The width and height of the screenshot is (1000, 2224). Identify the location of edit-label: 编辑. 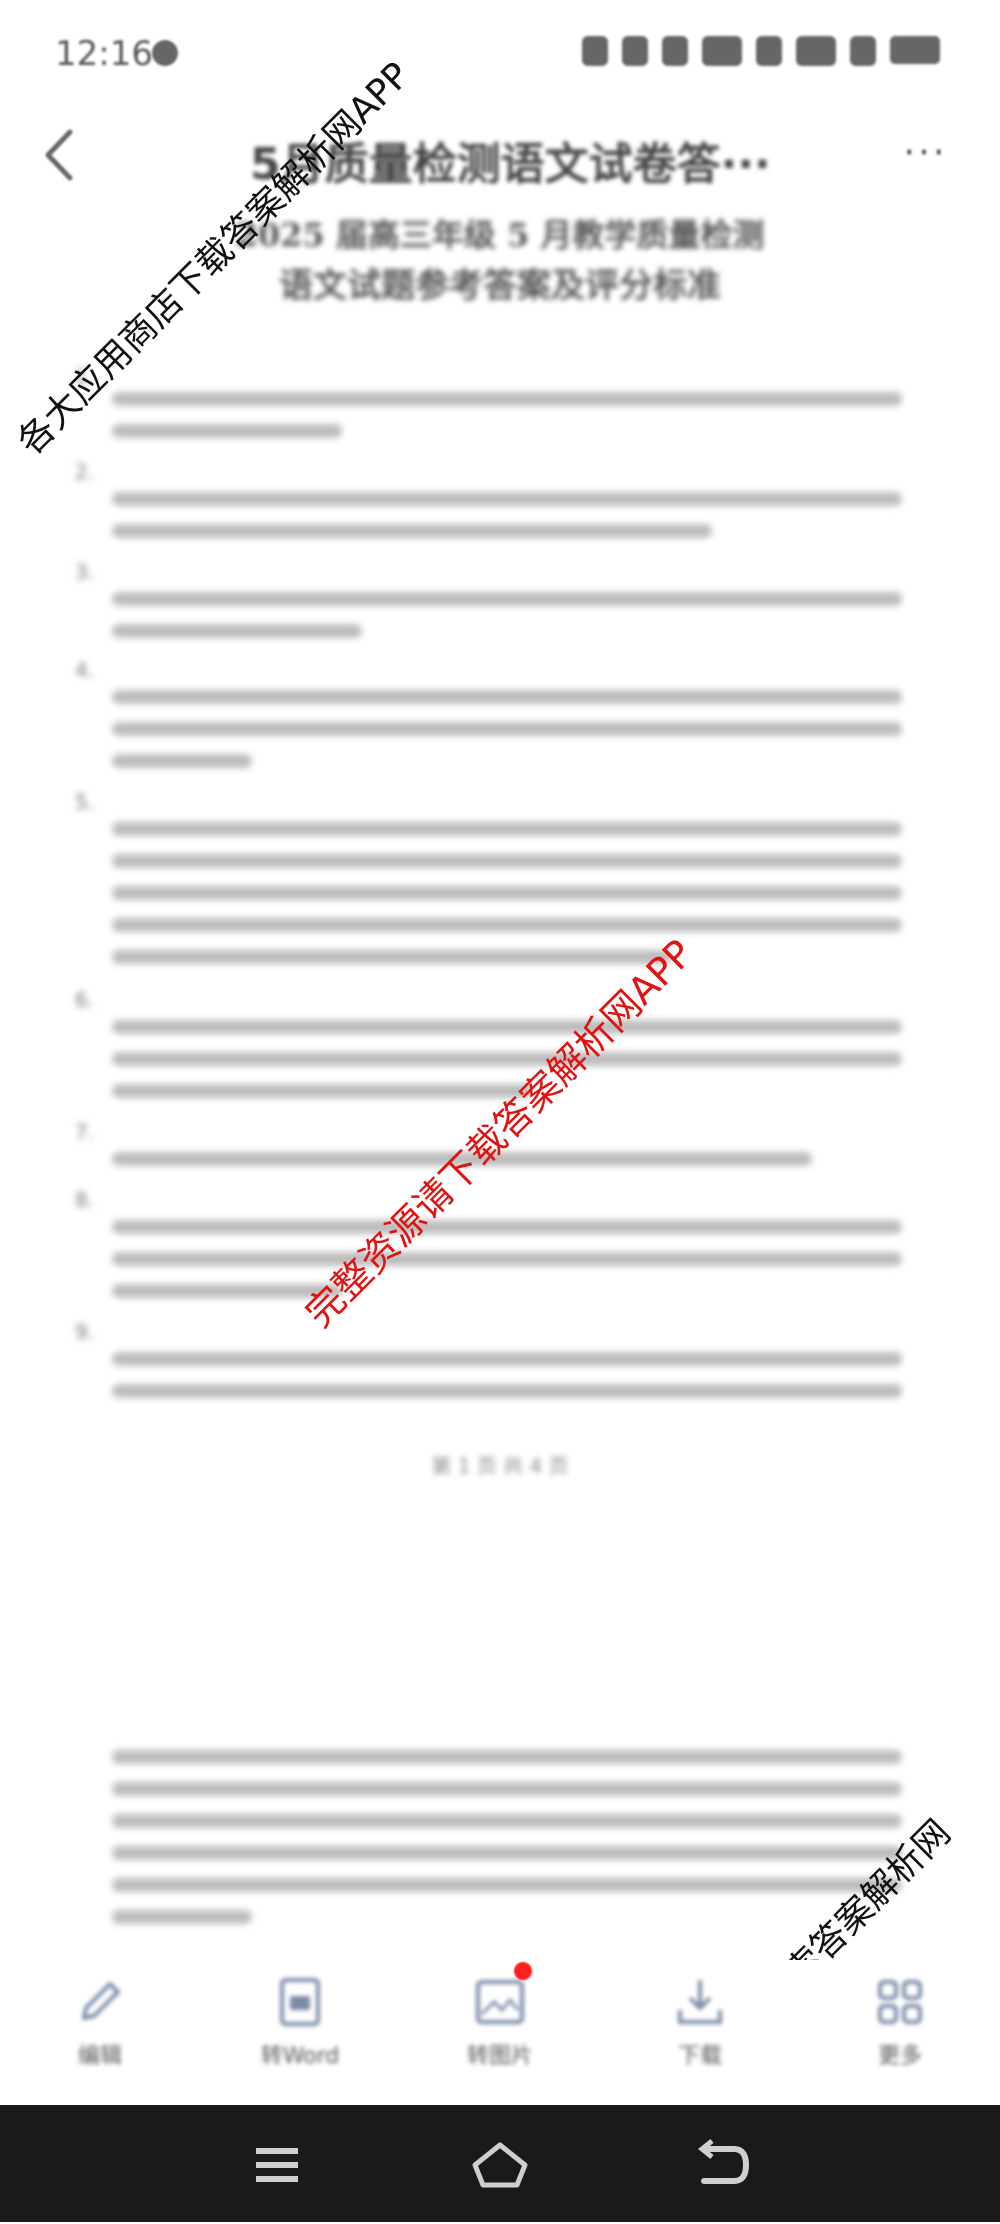
(99, 2056).